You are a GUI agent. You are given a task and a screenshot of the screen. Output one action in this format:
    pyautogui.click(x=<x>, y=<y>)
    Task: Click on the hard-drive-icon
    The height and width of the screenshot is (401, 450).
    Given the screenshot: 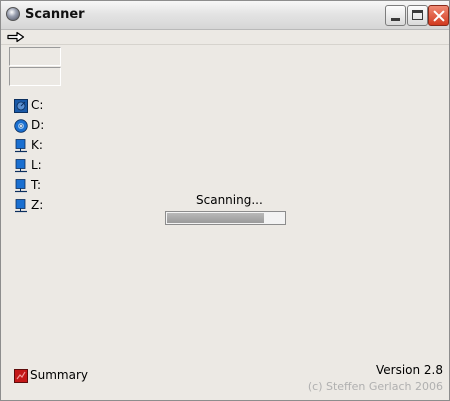 What is the action you would take?
    pyautogui.click(x=21, y=106)
    